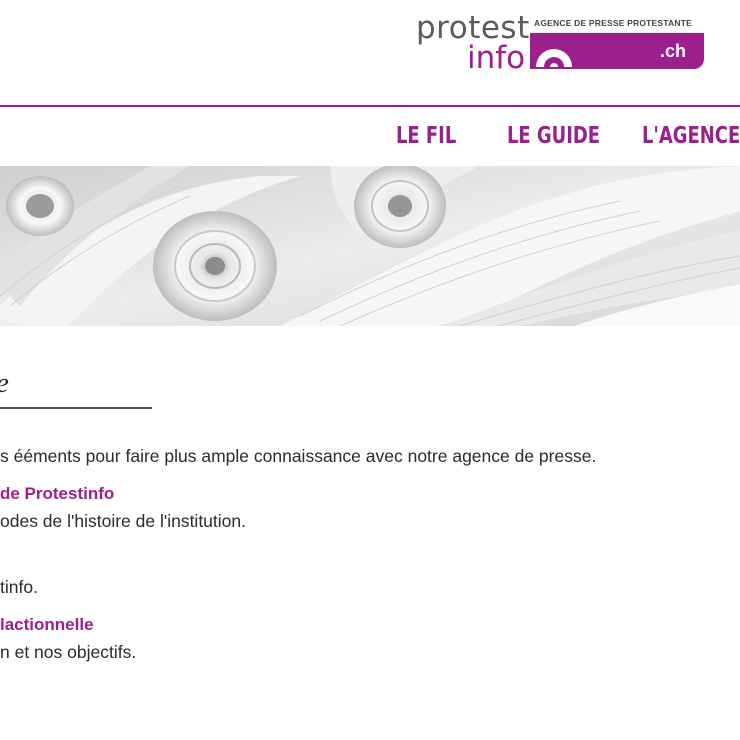  What do you see at coordinates (68, 652) in the screenshot?
I see `editorial-charter-description: n et nos objectifs.` at bounding box center [68, 652].